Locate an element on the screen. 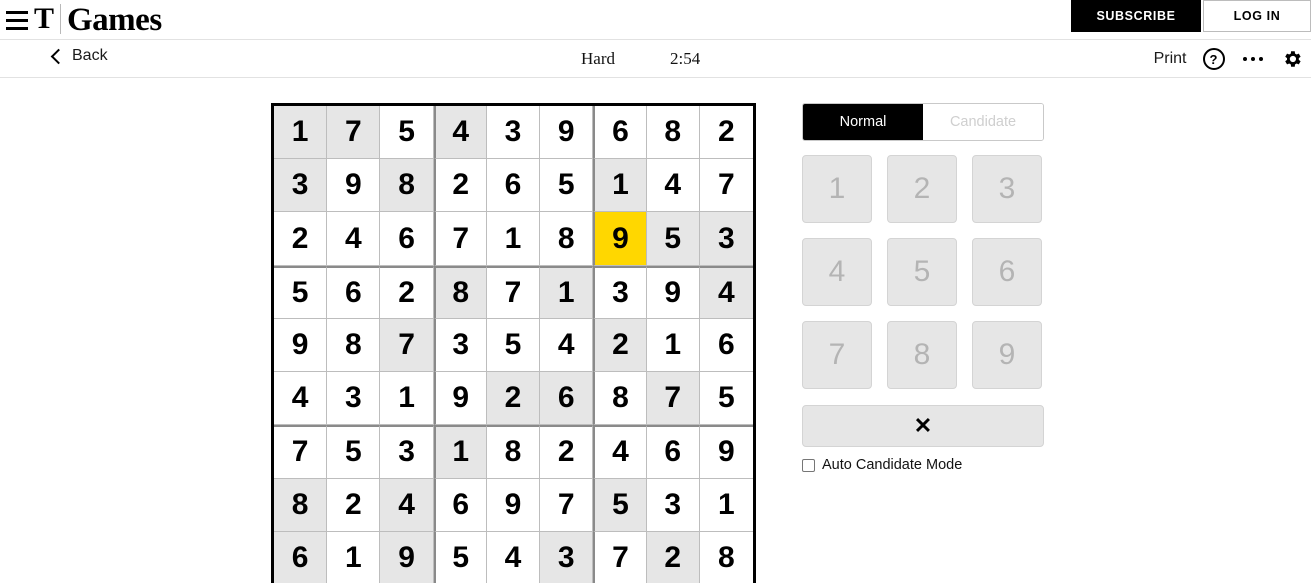 The width and height of the screenshot is (1311, 583). sudoku-cell-r6c1: 4 is located at coordinates (301, 399).